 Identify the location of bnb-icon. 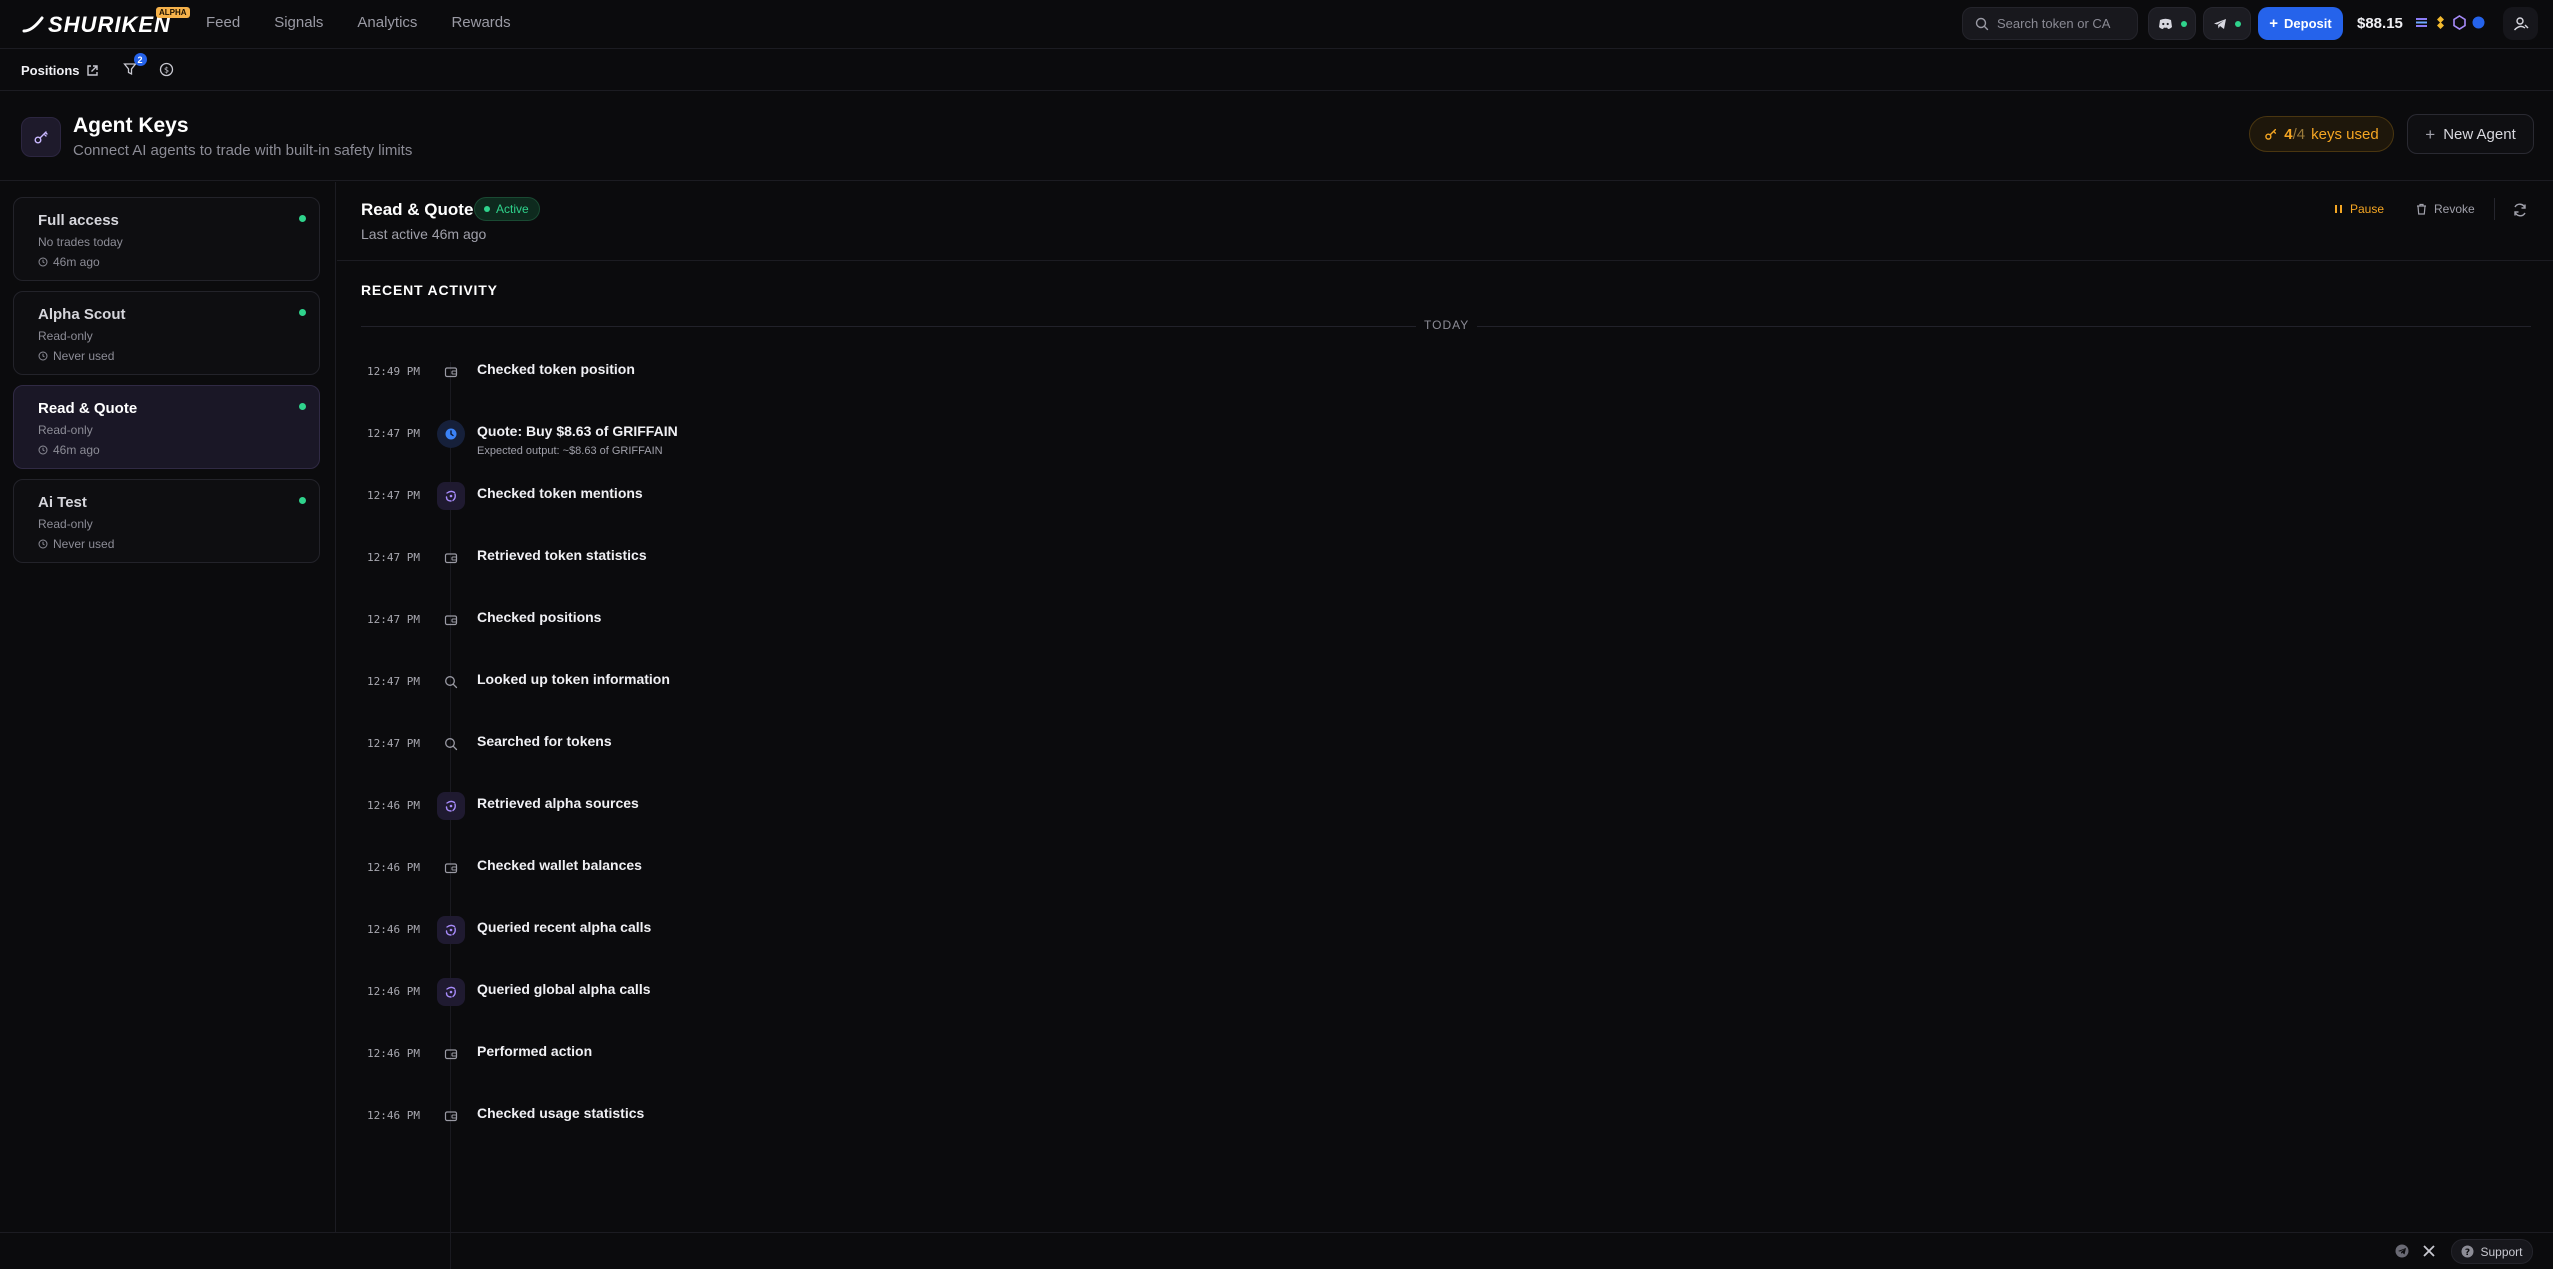
(2440, 22).